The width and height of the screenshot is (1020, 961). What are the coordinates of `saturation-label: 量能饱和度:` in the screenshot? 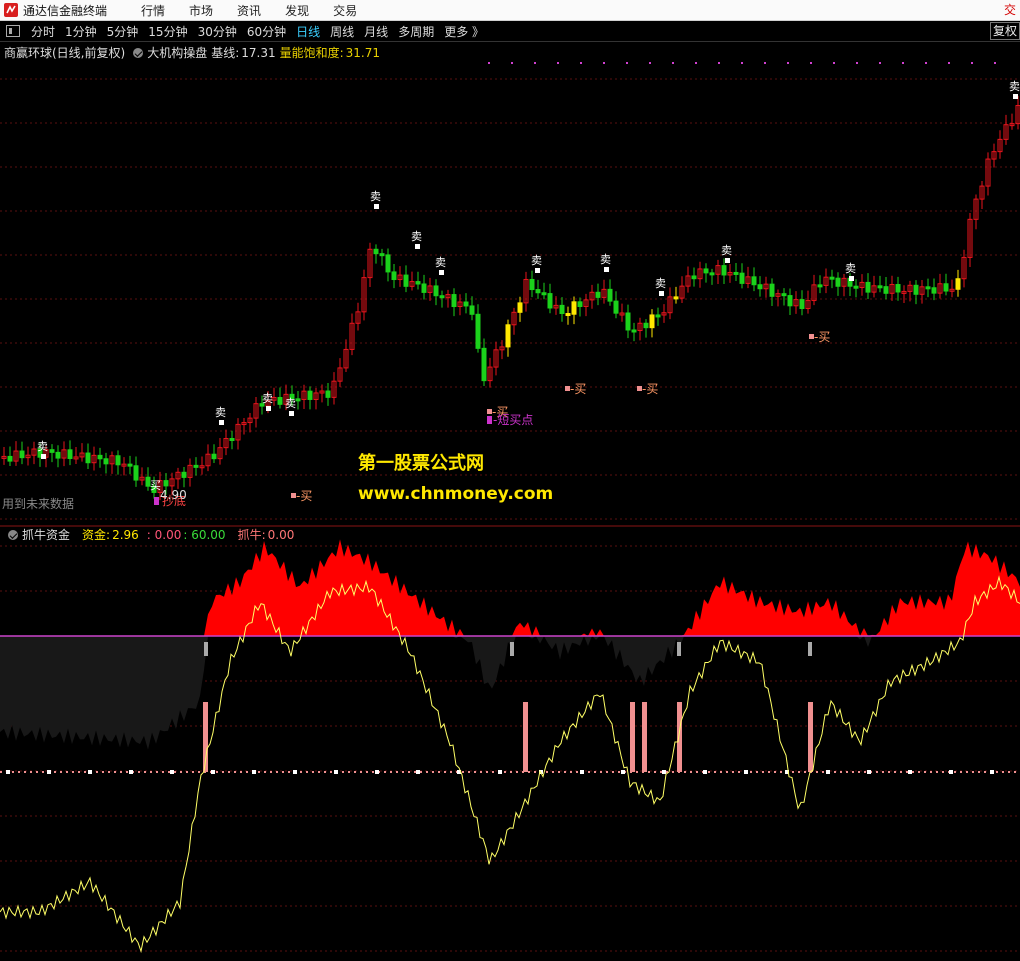 It's located at (311, 53).